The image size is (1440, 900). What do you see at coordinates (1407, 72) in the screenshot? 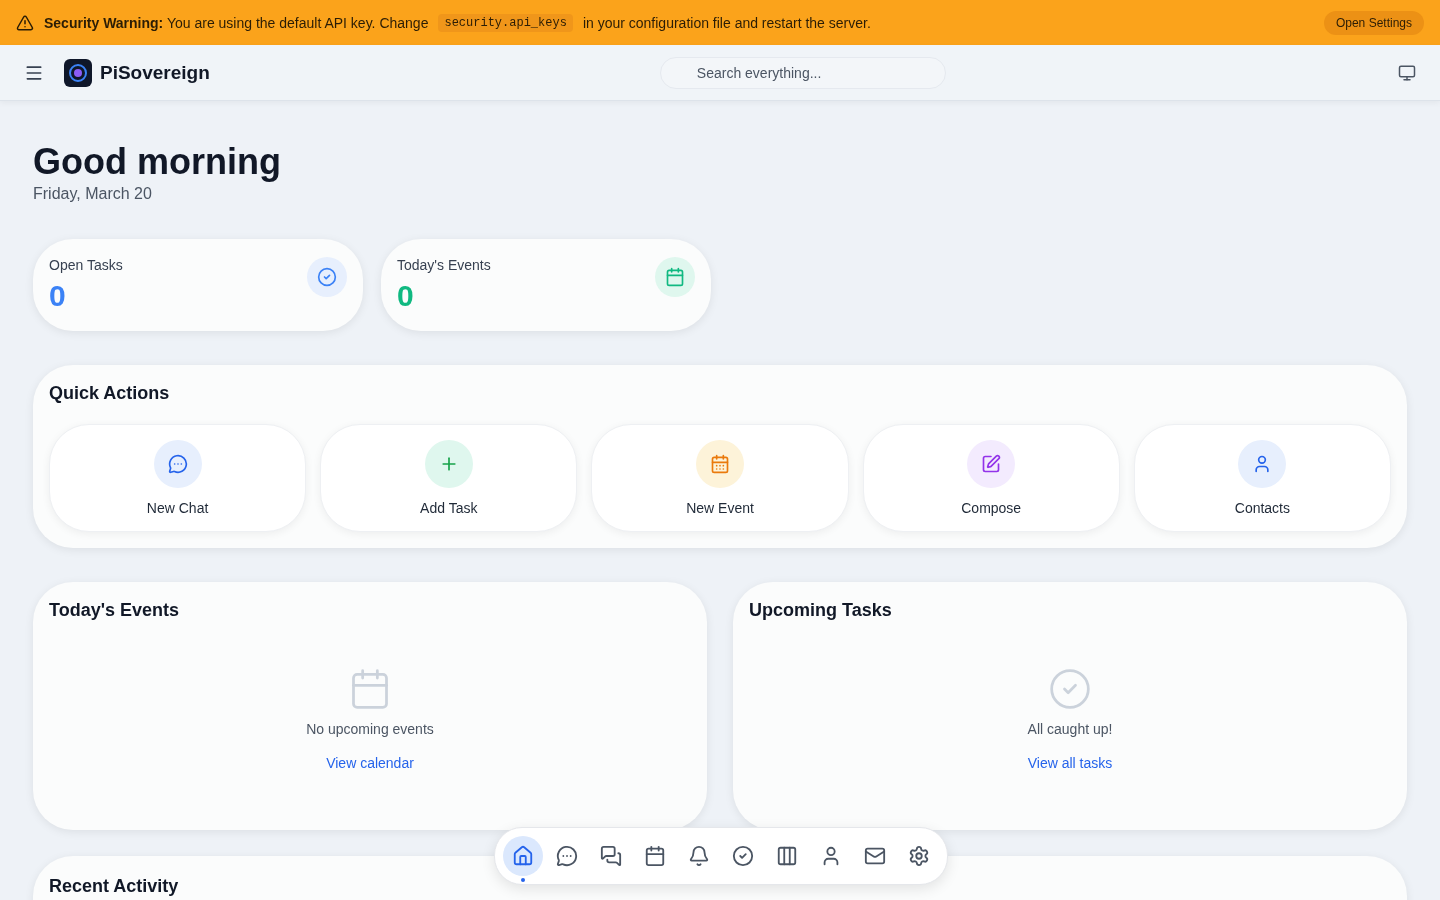
I see `monitor-icon` at bounding box center [1407, 72].